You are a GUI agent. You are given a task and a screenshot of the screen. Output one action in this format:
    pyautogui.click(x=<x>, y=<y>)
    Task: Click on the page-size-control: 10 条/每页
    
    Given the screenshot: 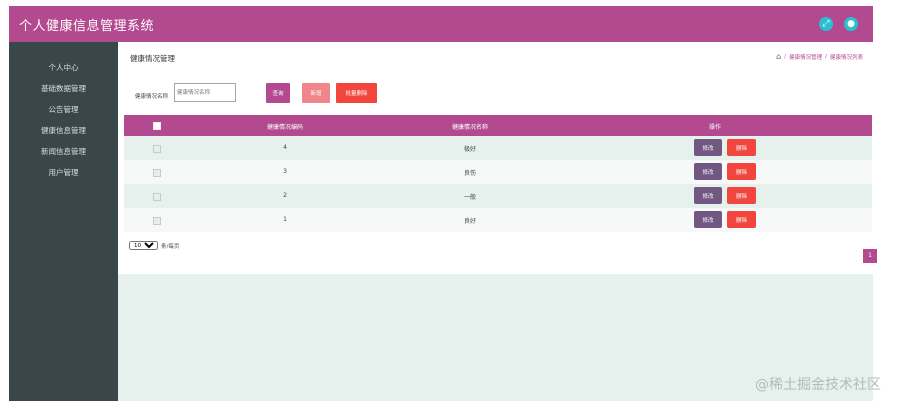 What is the action you would take?
    pyautogui.click(x=154, y=245)
    